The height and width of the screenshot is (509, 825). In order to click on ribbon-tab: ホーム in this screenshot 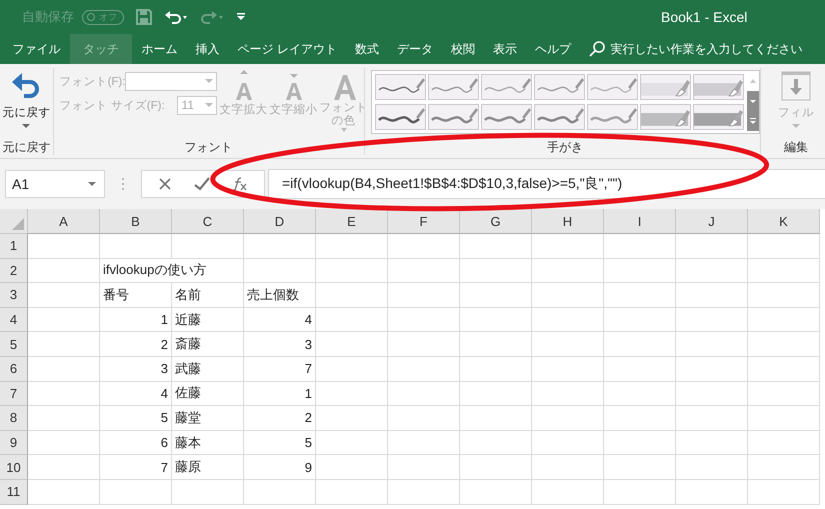, I will do `click(159, 49)`.